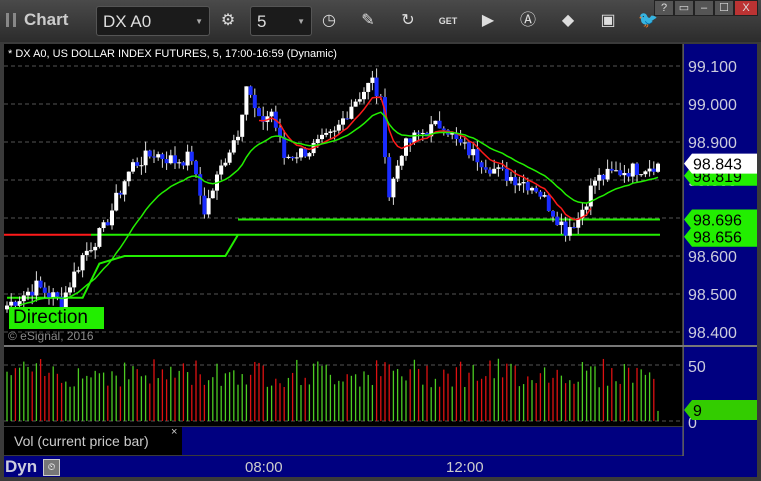  Describe the element at coordinates (712, 295) in the screenshot. I see `y-tick-label: 98.500` at that location.